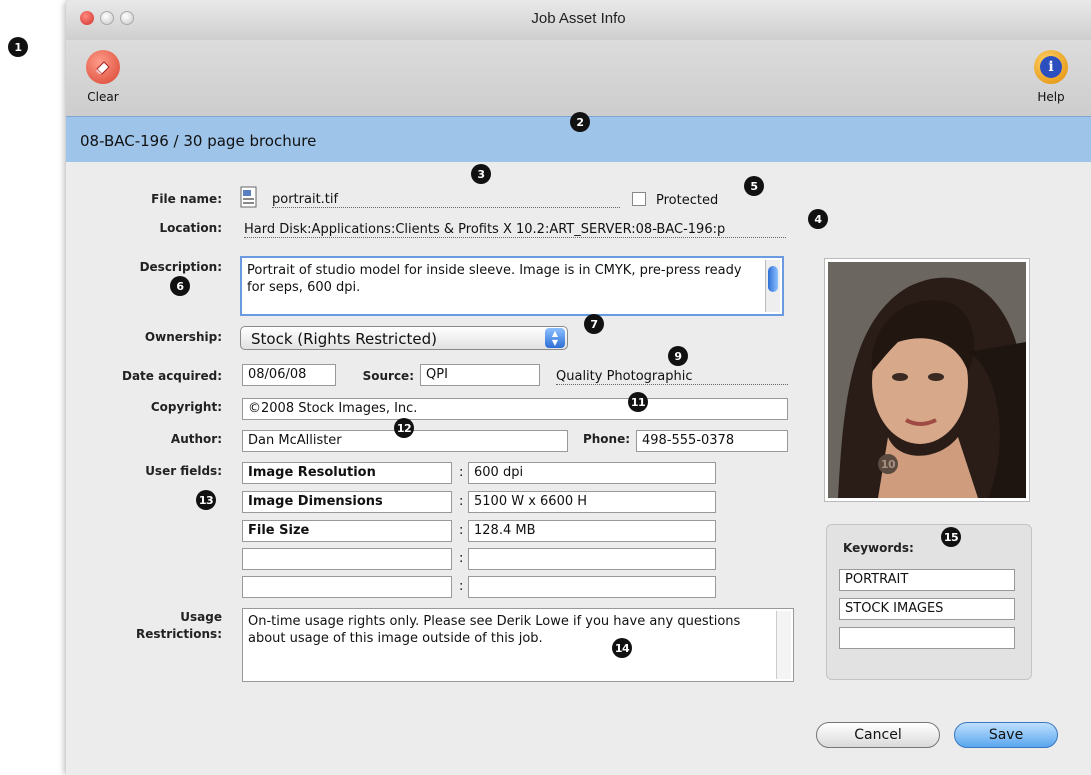 The image size is (1091, 775). What do you see at coordinates (1051, 67) in the screenshot?
I see `info-icon: i` at bounding box center [1051, 67].